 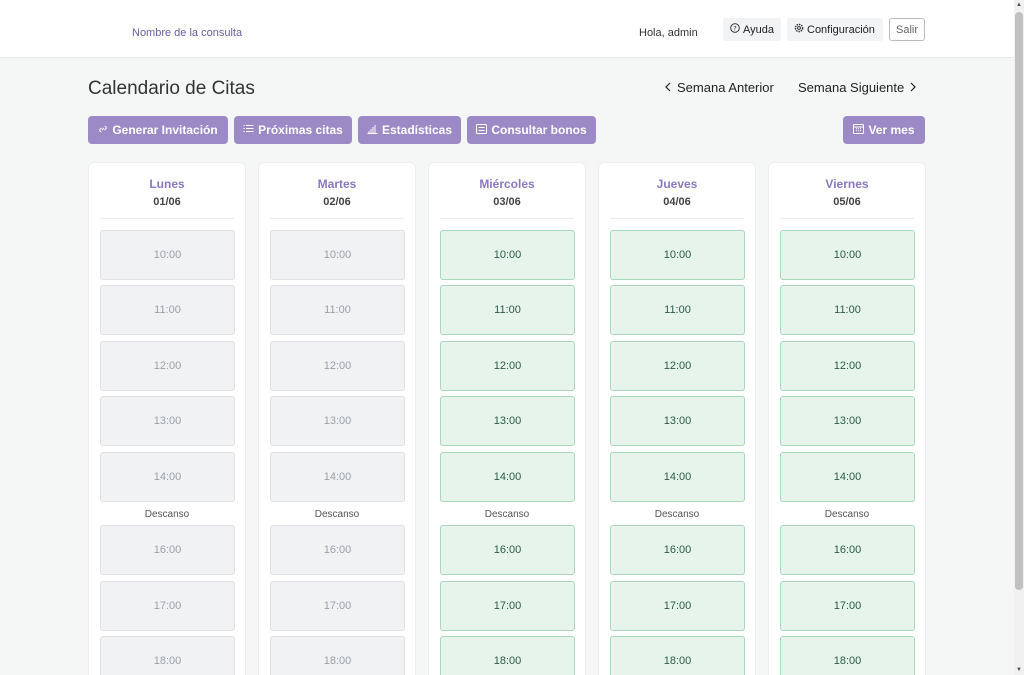 What do you see at coordinates (539, 130) in the screenshot?
I see `check-vouchers-label: Consultar bonos` at bounding box center [539, 130].